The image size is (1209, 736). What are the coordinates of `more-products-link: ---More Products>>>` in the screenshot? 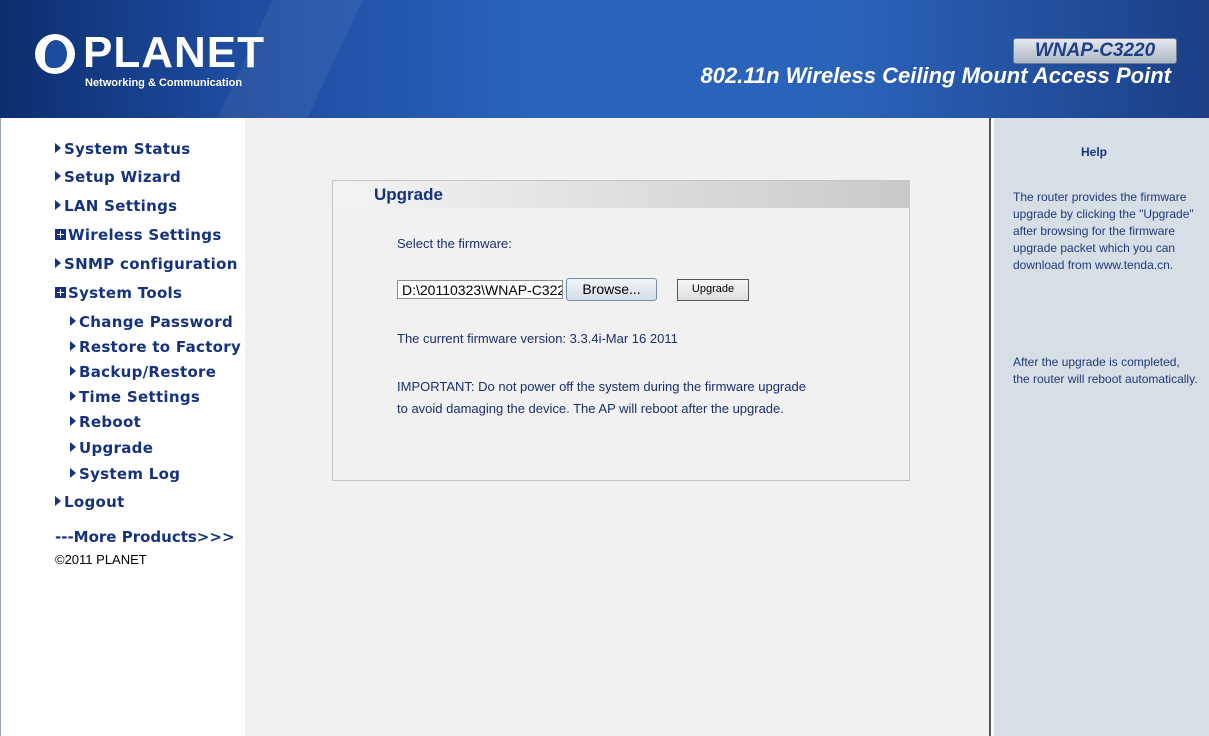 It's located at (145, 537).